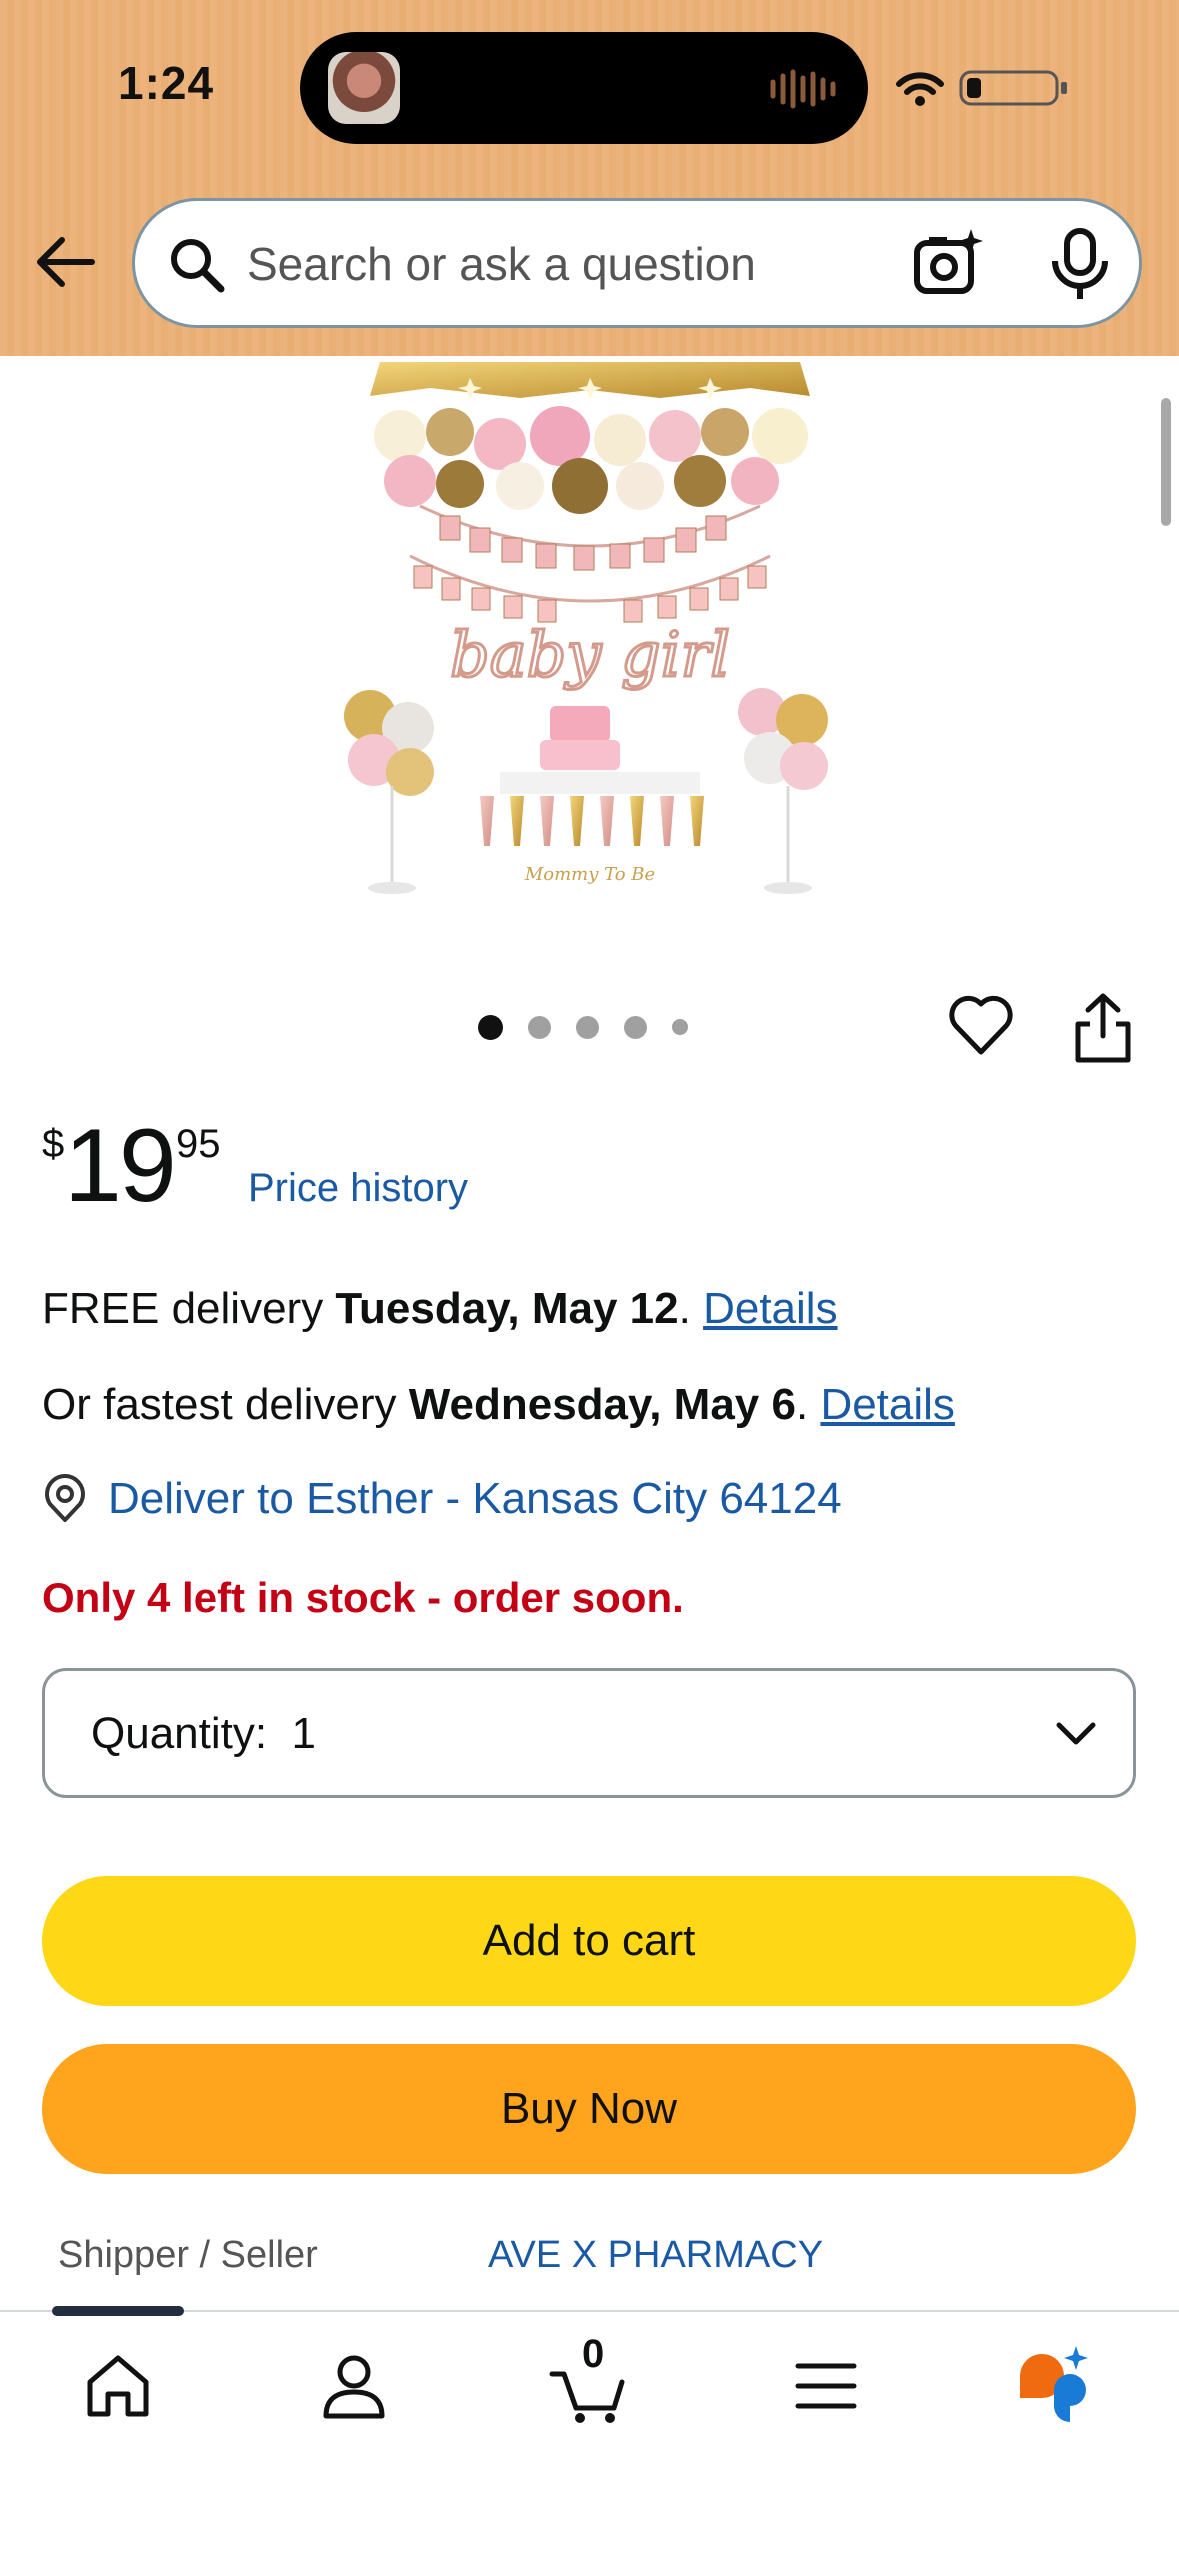  Describe the element at coordinates (584, 88) in the screenshot. I see `dynamic-island` at that location.